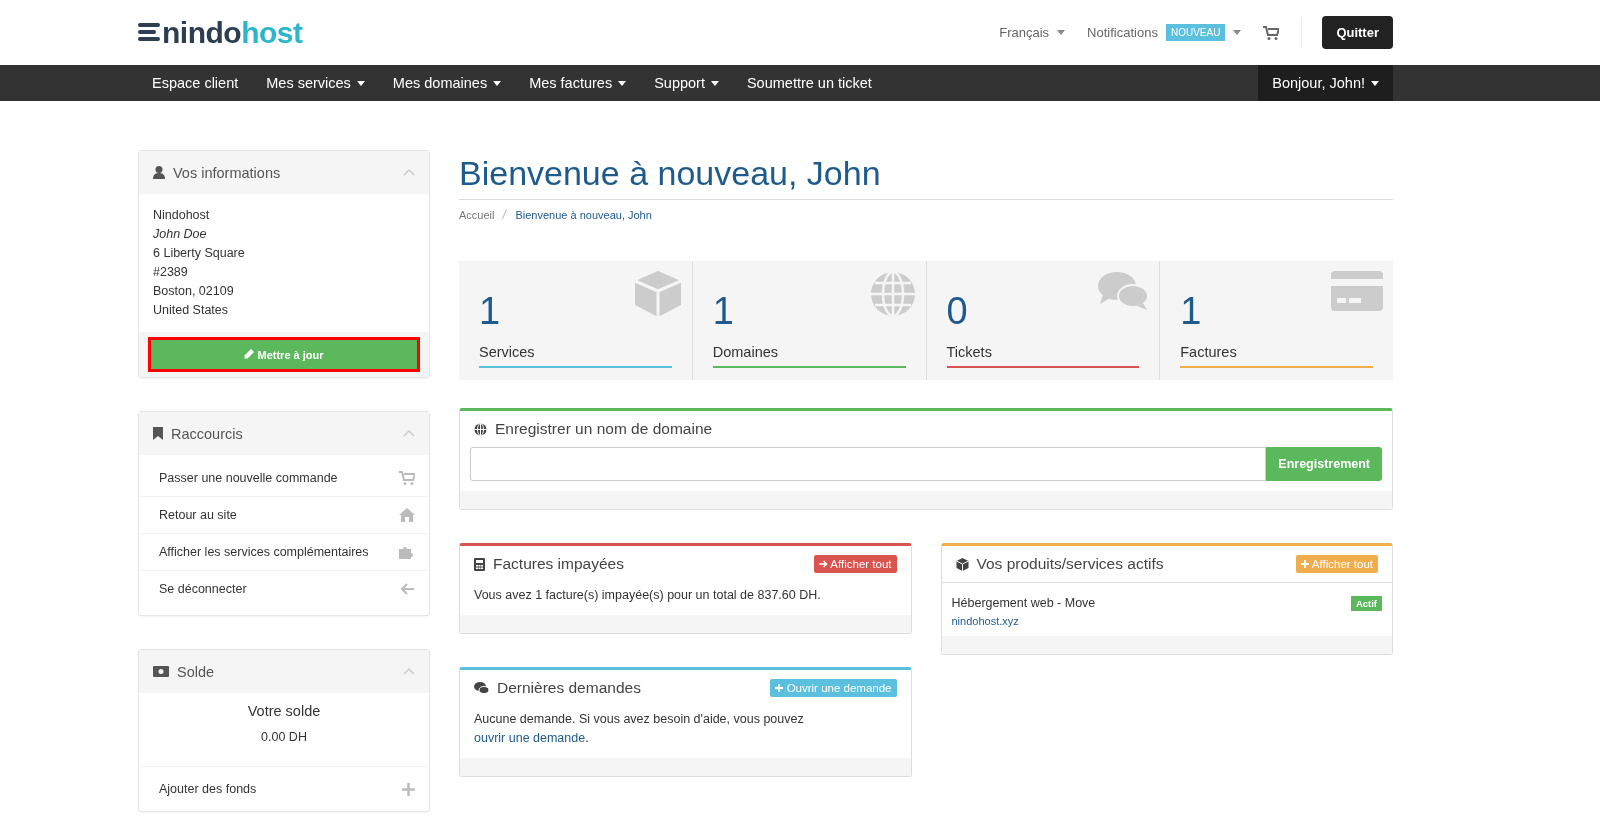 The width and height of the screenshot is (1600, 834). What do you see at coordinates (569, 688) in the screenshot?
I see `panel-title: Dernières demandes` at bounding box center [569, 688].